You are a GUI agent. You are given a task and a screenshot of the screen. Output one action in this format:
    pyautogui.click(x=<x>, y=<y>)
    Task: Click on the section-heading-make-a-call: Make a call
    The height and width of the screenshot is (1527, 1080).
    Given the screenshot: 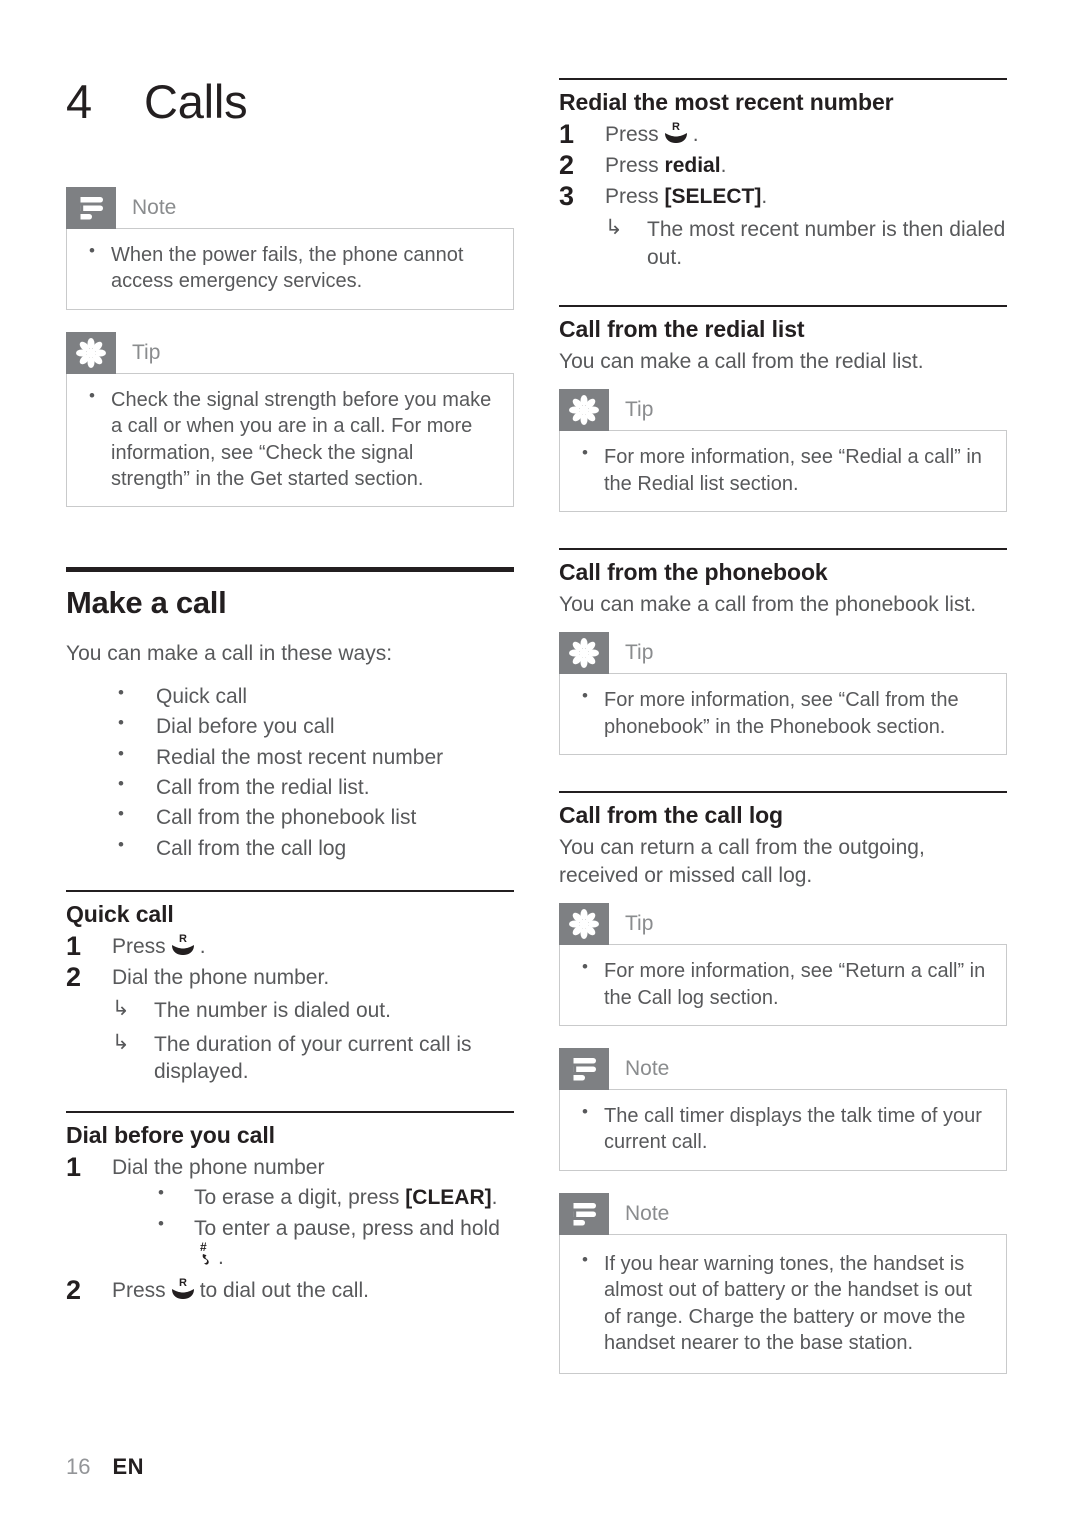 What is the action you would take?
    pyautogui.click(x=146, y=603)
    